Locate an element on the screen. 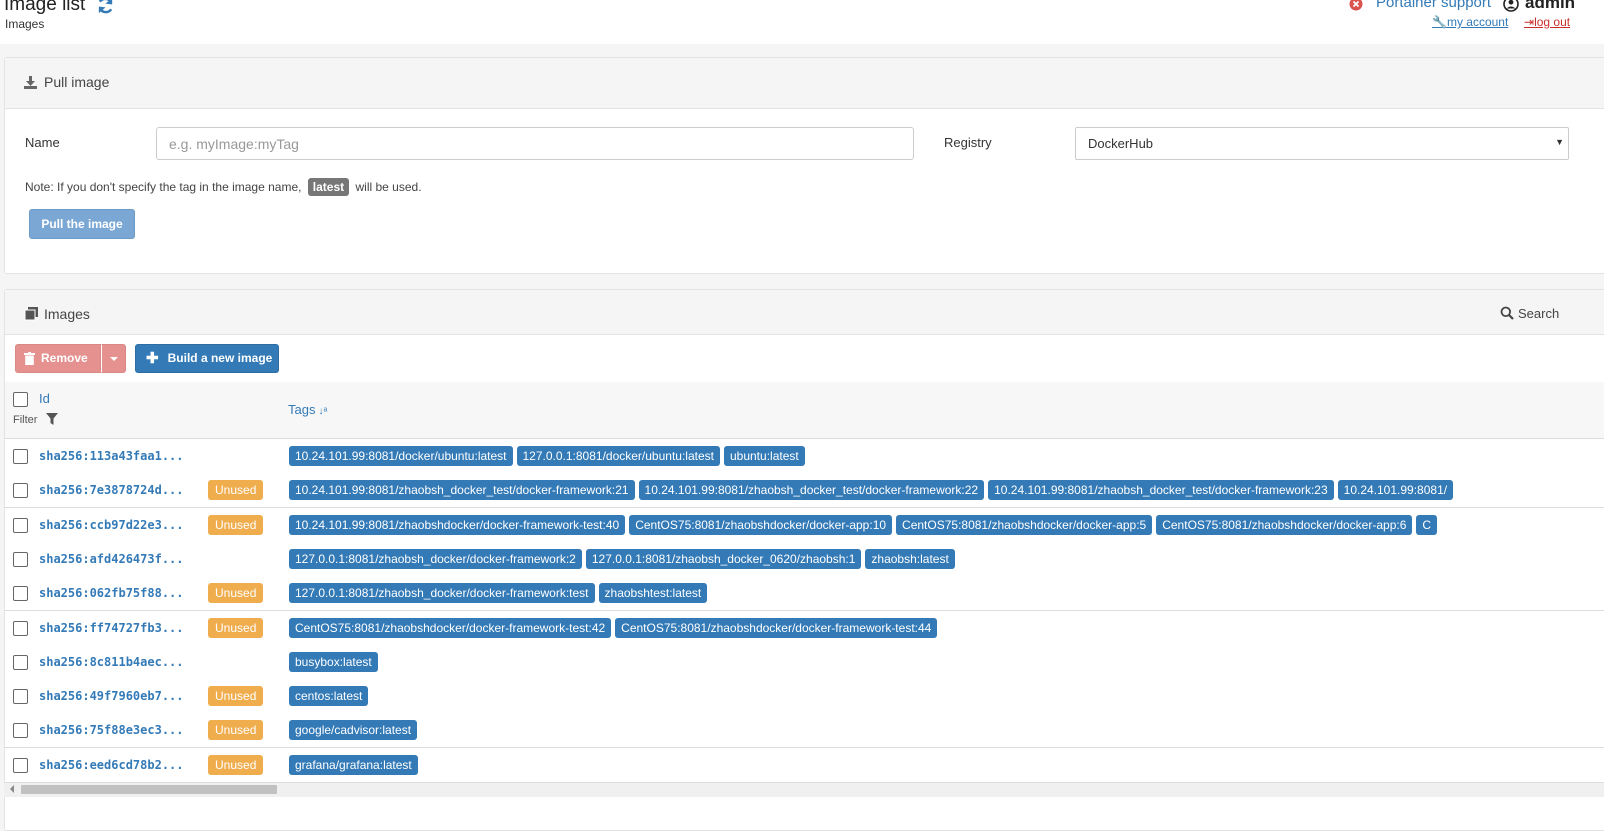 This screenshot has height=831, width=1604. image-name-input is located at coordinates (535, 143).